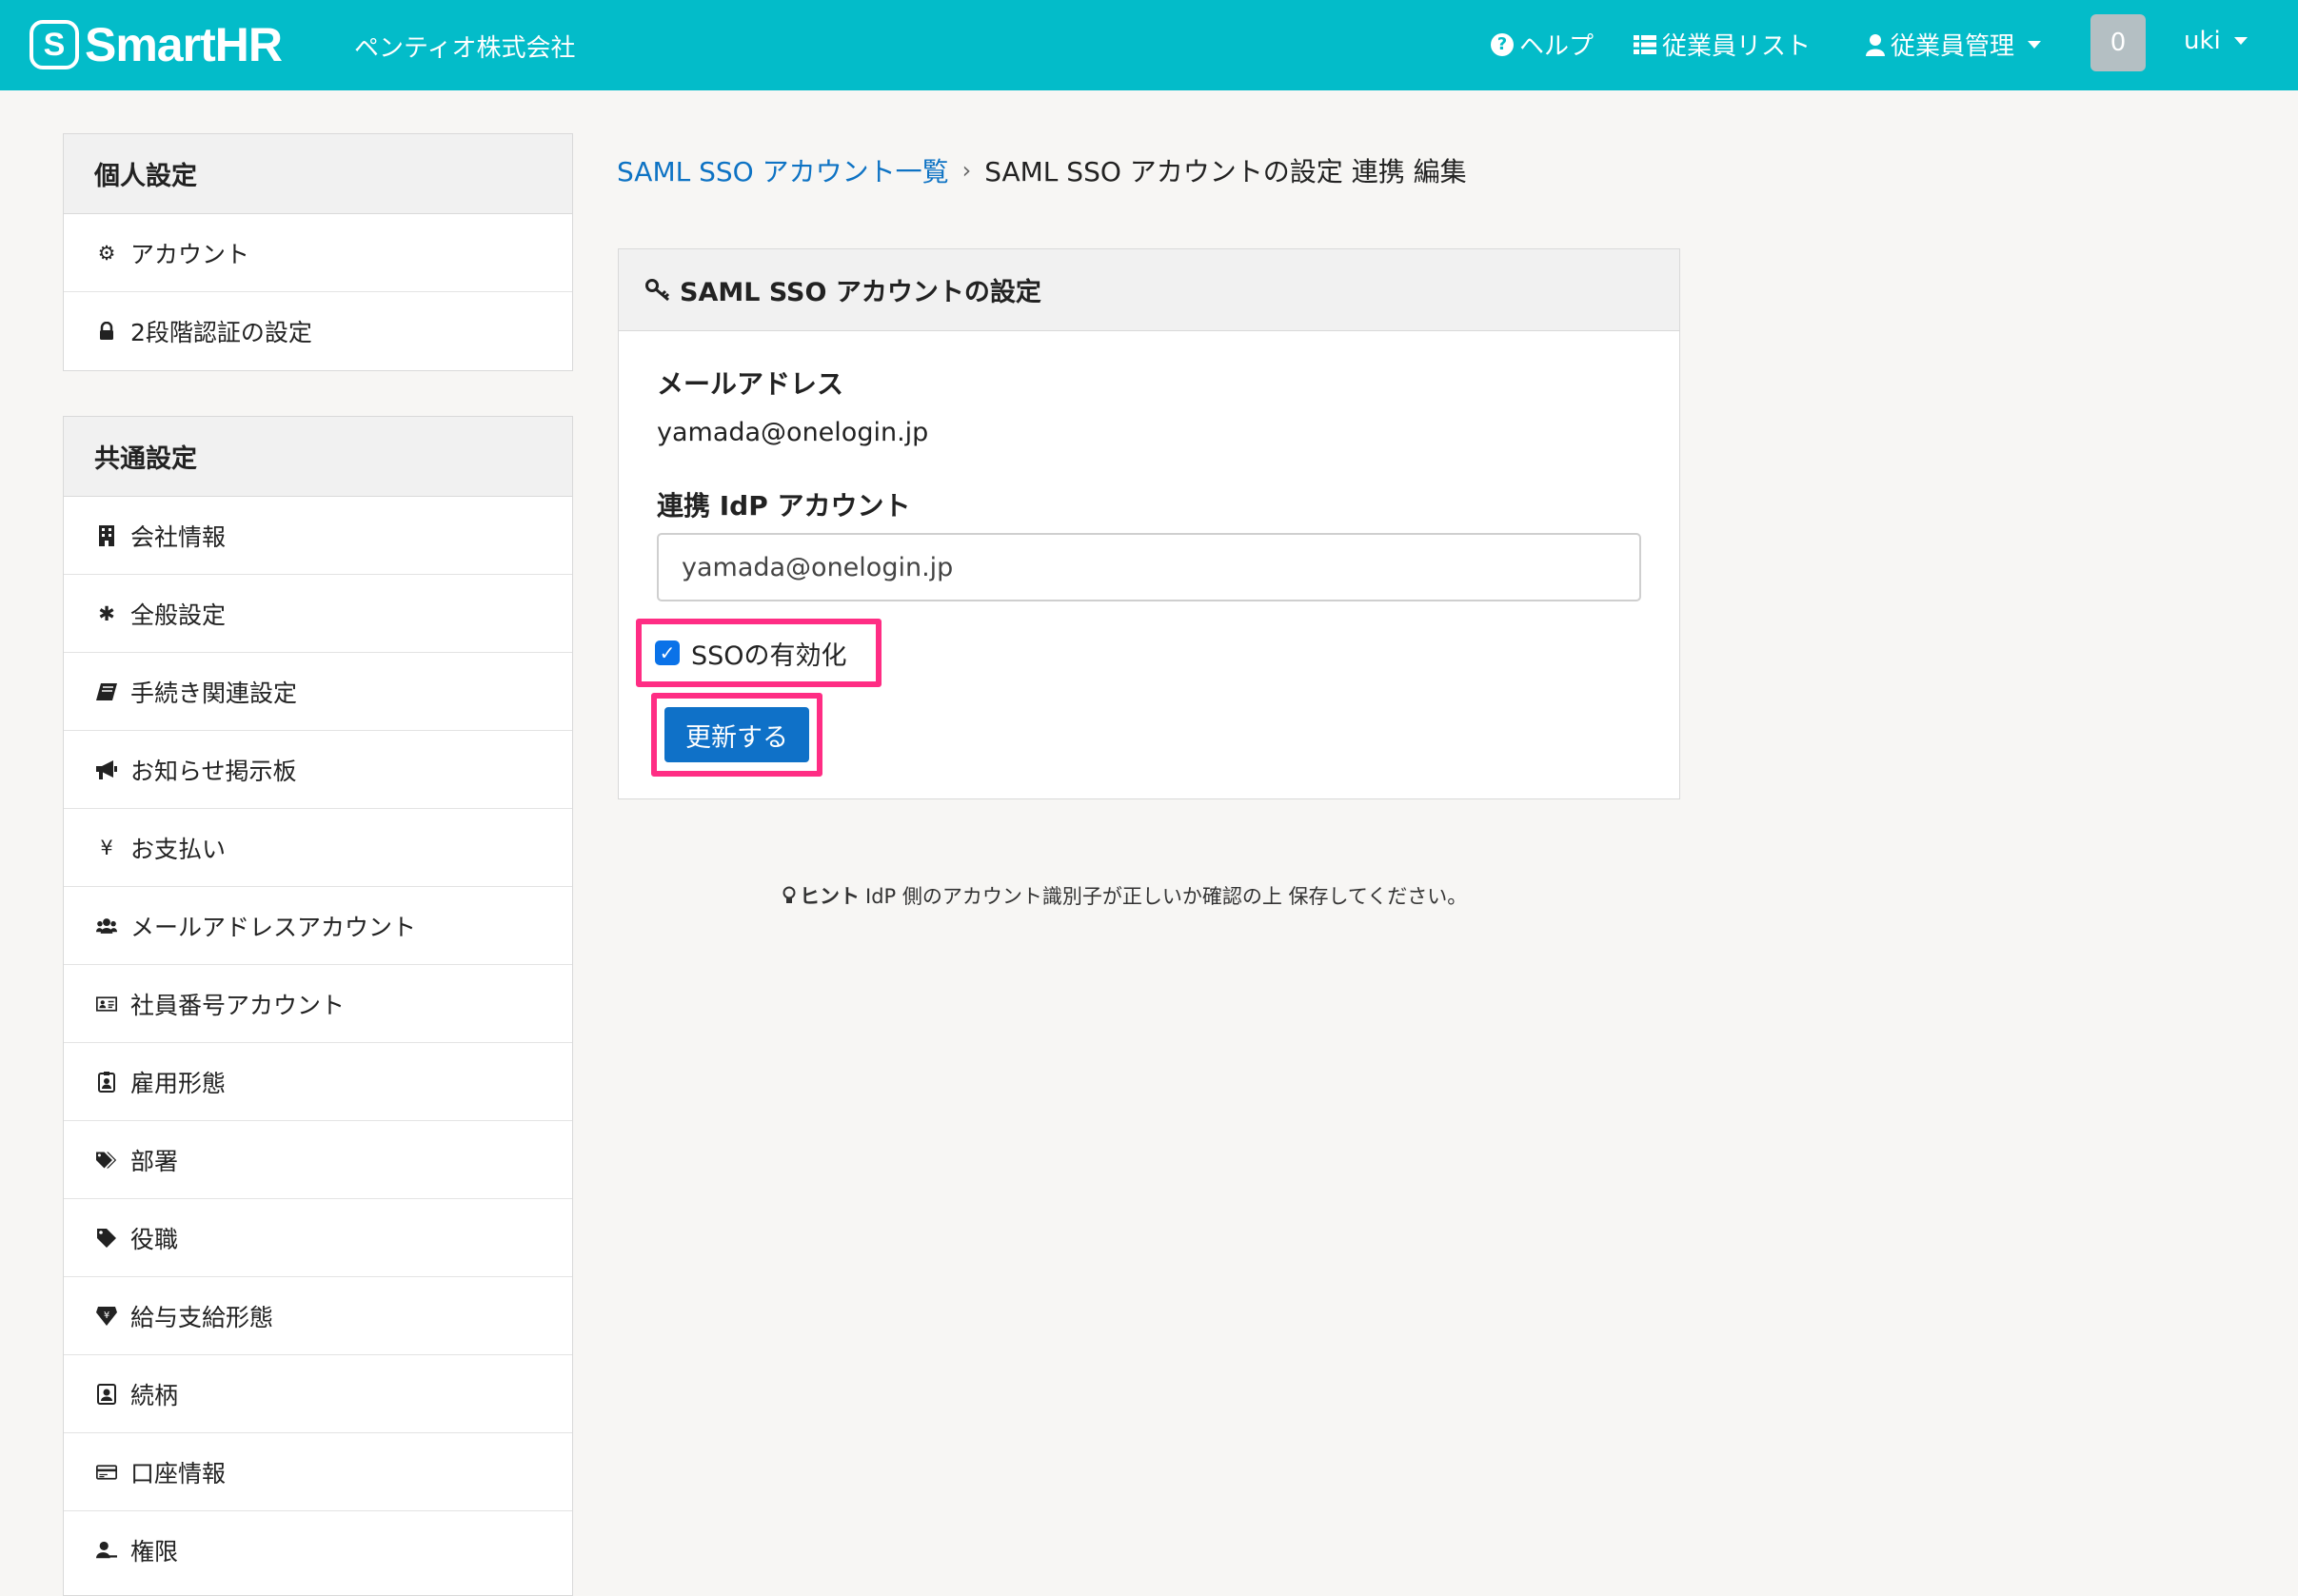 Image resolution: width=2298 pixels, height=1596 pixels. I want to click on hint-text: ヒント IdP 側のアカウント識別子が正しいか確認の上 保存してください。, so click(1125, 895).